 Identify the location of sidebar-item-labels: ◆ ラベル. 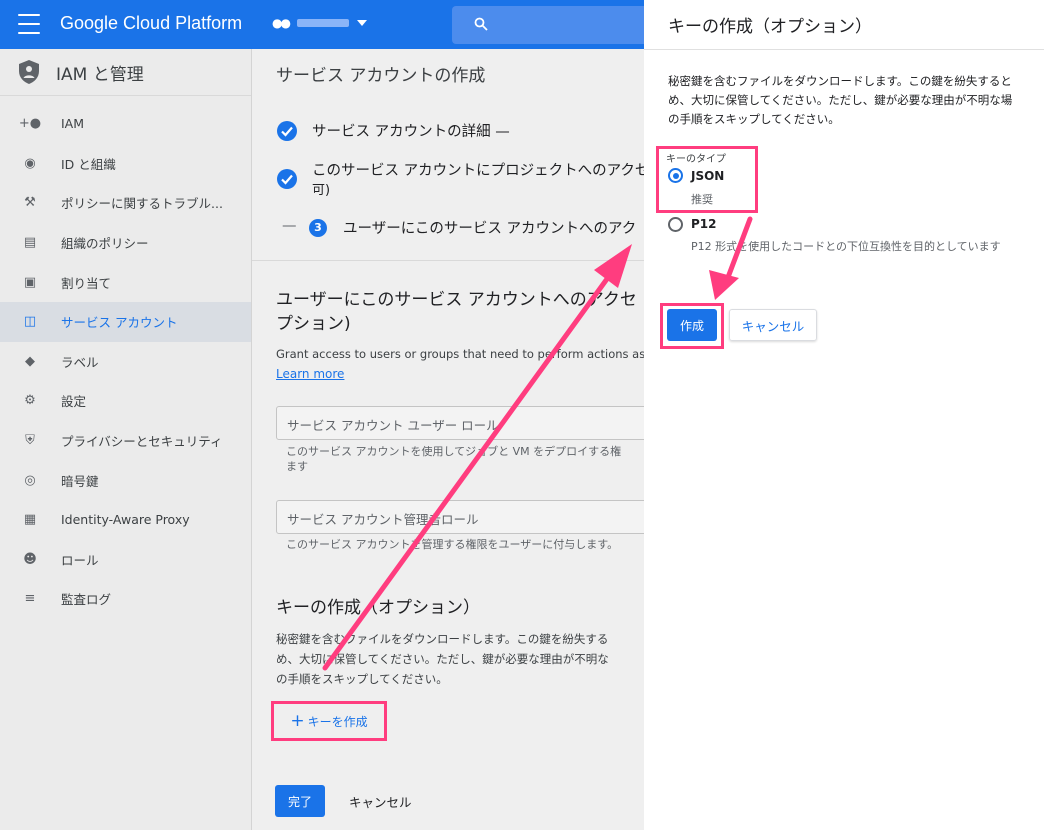
(125, 362).